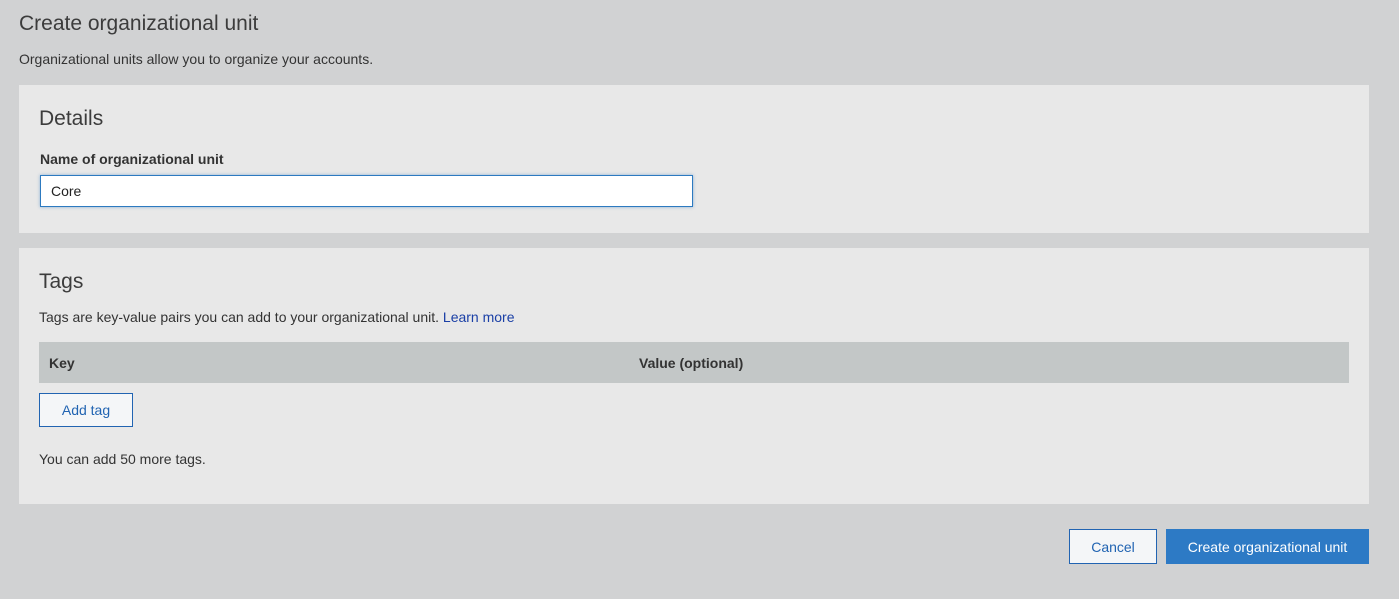 The height and width of the screenshot is (599, 1399). What do you see at coordinates (139, 23) in the screenshot?
I see `page-title: Create organizational unit` at bounding box center [139, 23].